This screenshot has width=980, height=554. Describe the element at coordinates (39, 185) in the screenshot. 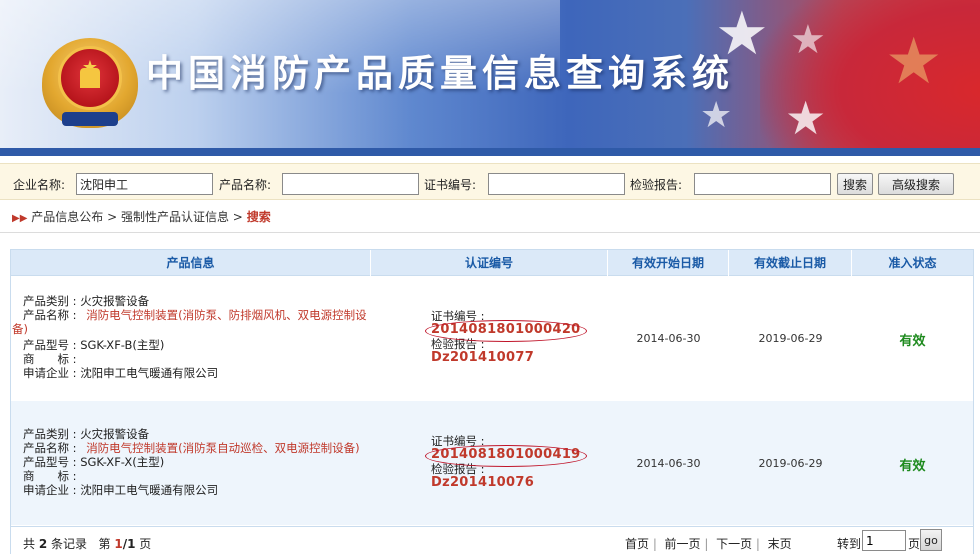

I see `company-label: 企业名称:` at that location.